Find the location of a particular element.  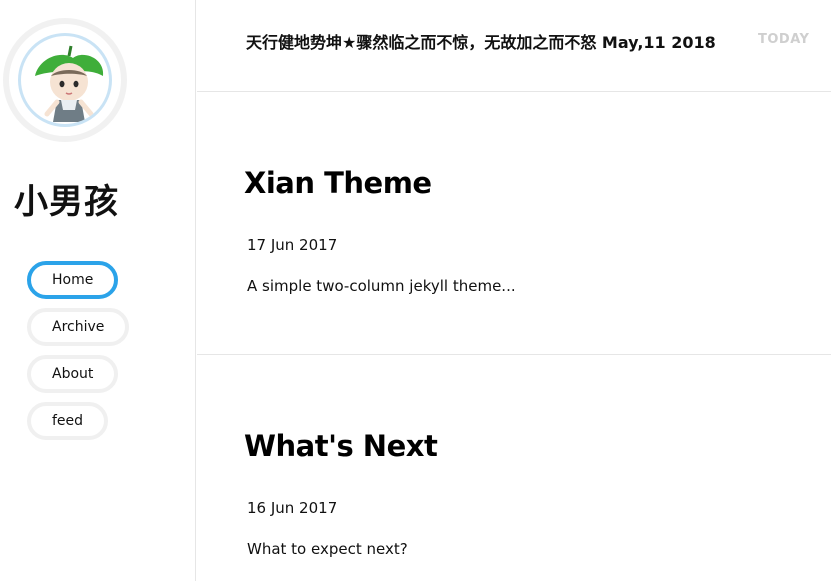

post-date: 17 Jun 2017 is located at coordinates (292, 245).